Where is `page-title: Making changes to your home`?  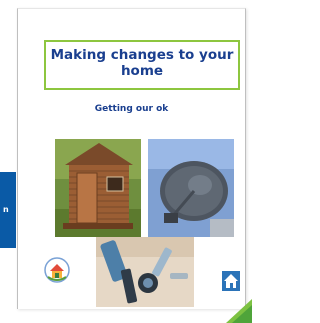
page-title: Making changes to your home is located at coordinates (142, 63).